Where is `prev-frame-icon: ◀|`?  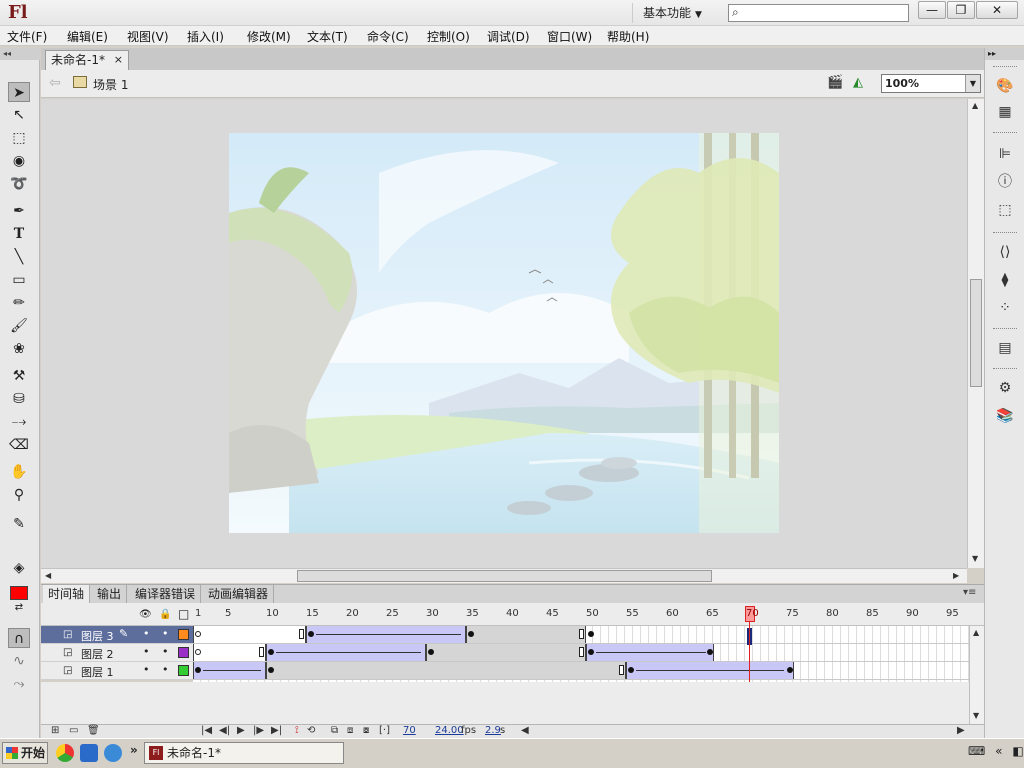
prev-frame-icon: ◀| is located at coordinates (224, 730).